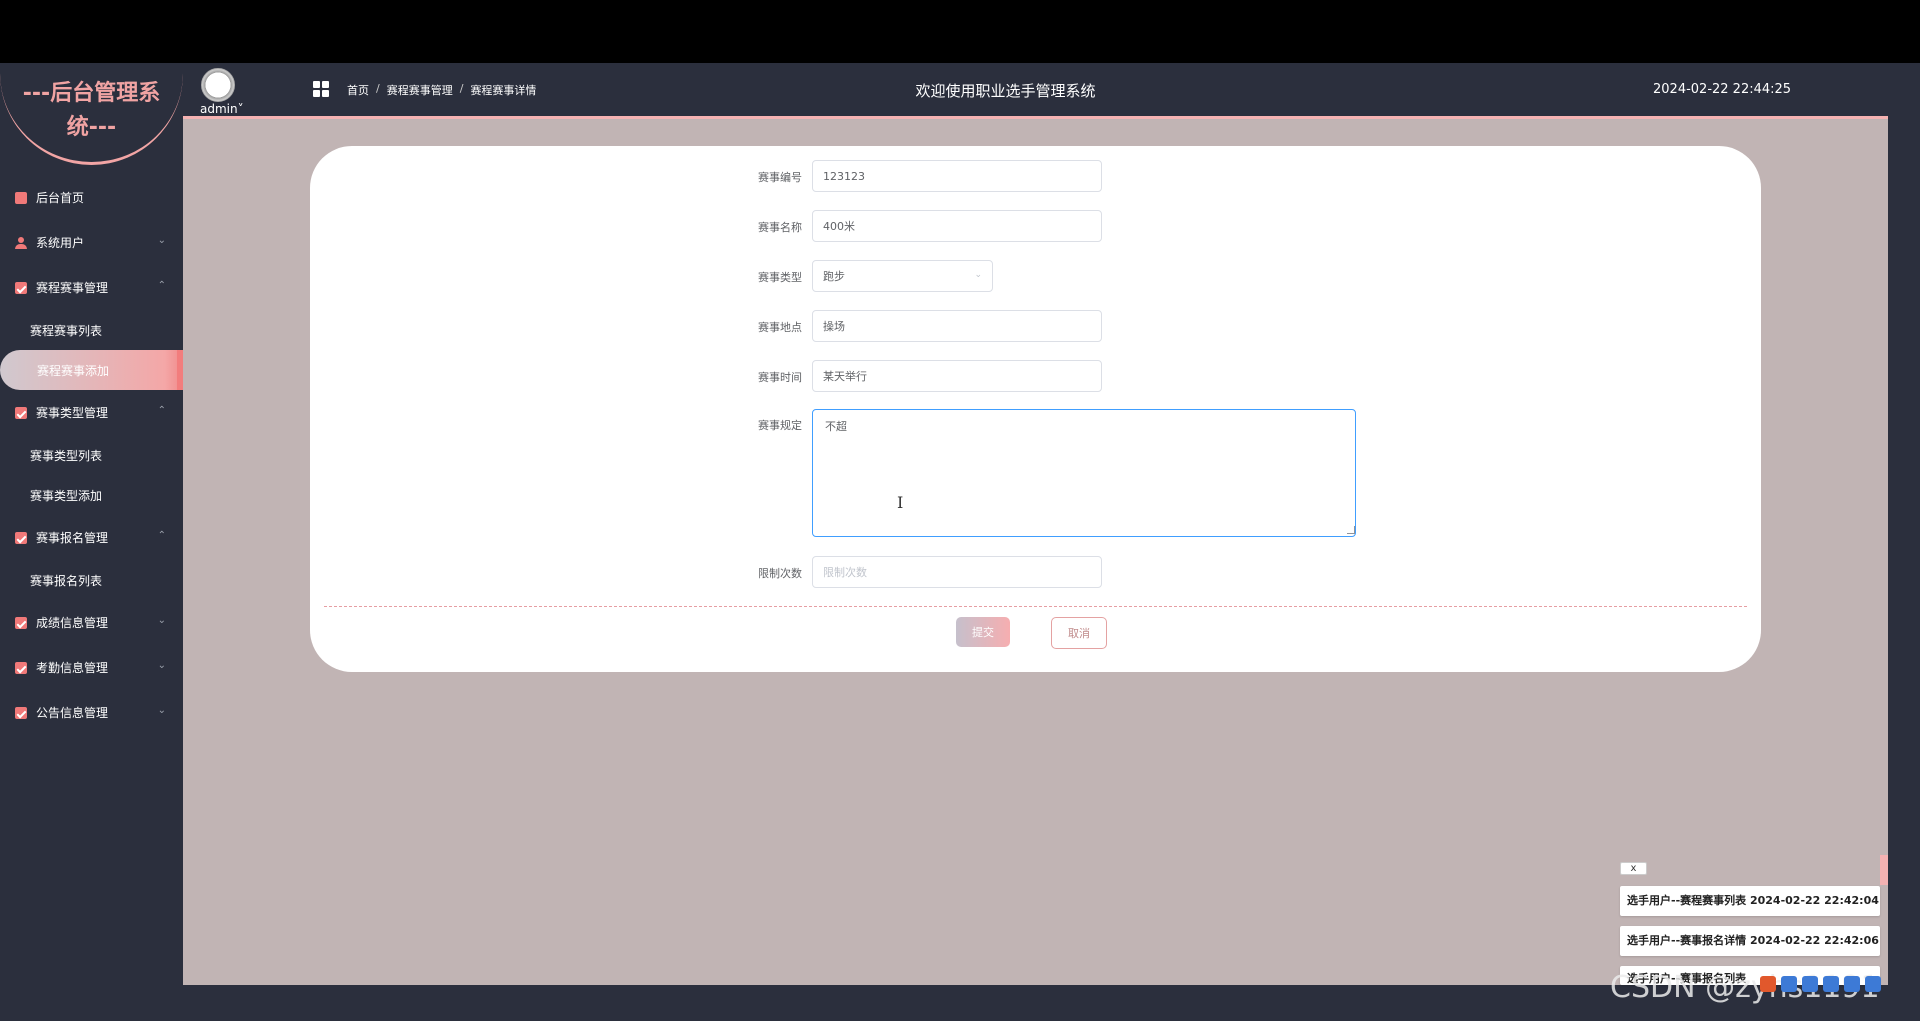 The height and width of the screenshot is (1021, 1920). I want to click on sidebar-item-system-users: 系统用户 ⌄, so click(91, 242).